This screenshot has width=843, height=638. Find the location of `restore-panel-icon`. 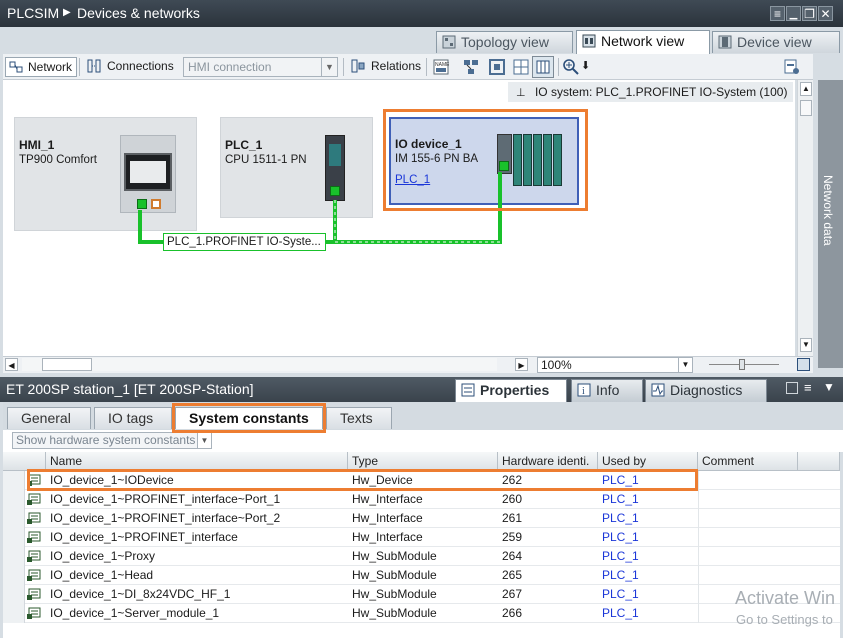

restore-panel-icon is located at coordinates (792, 388).